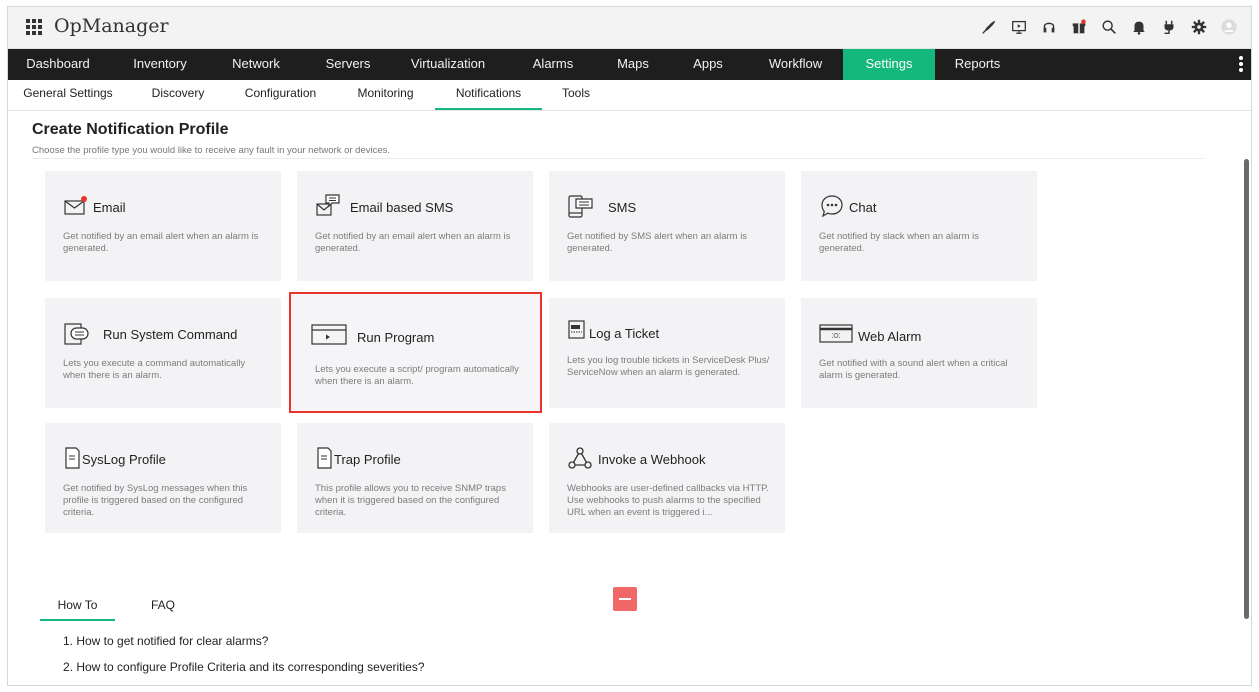 The height and width of the screenshot is (692, 1259). I want to click on web-alarm-icon, so click(837, 333).